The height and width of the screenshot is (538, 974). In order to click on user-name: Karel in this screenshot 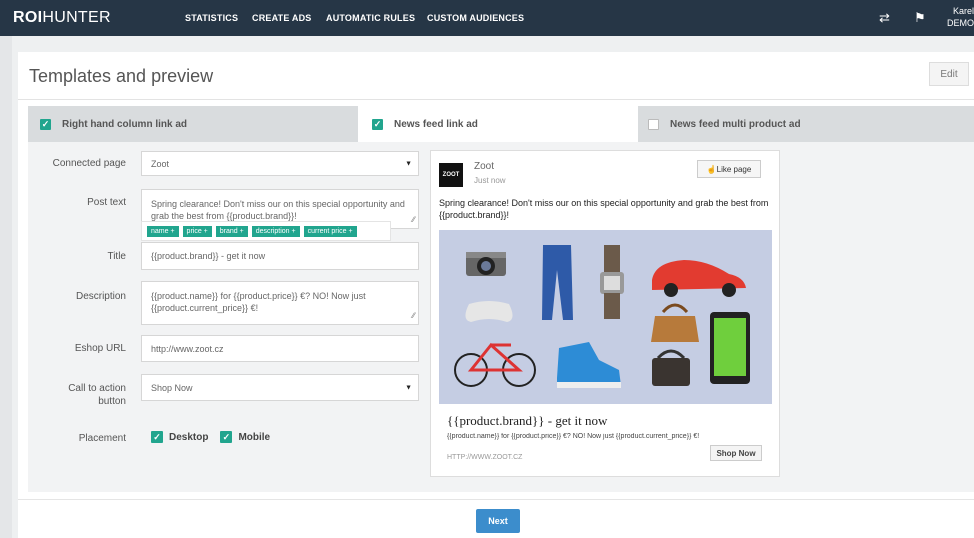, I will do `click(963, 11)`.